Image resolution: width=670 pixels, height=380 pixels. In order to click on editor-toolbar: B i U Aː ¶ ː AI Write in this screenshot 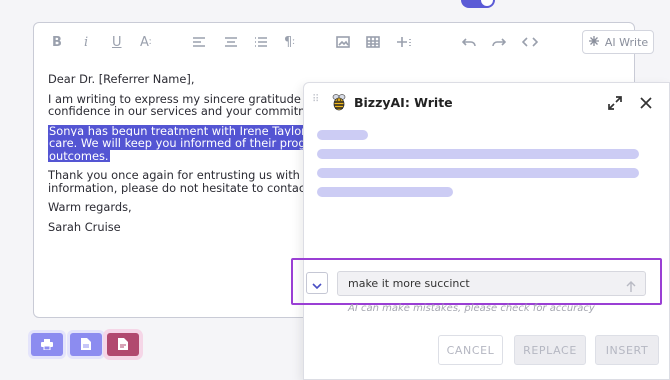, I will do `click(344, 42)`.